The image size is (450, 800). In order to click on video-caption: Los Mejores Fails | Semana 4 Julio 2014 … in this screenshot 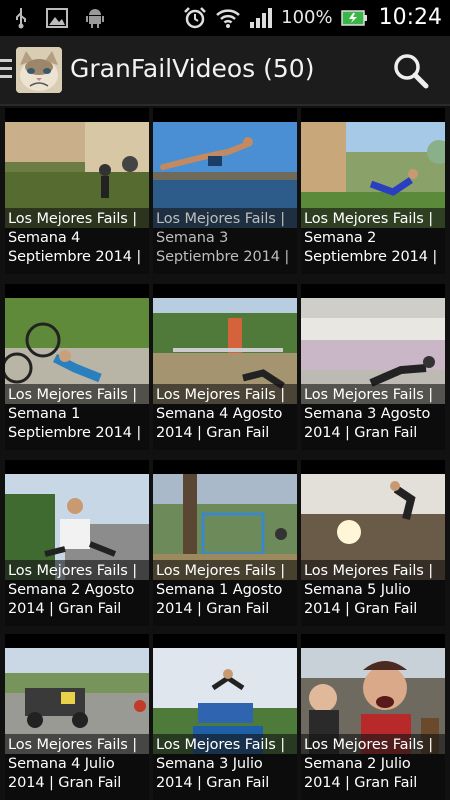, I will do `click(77, 767)`.